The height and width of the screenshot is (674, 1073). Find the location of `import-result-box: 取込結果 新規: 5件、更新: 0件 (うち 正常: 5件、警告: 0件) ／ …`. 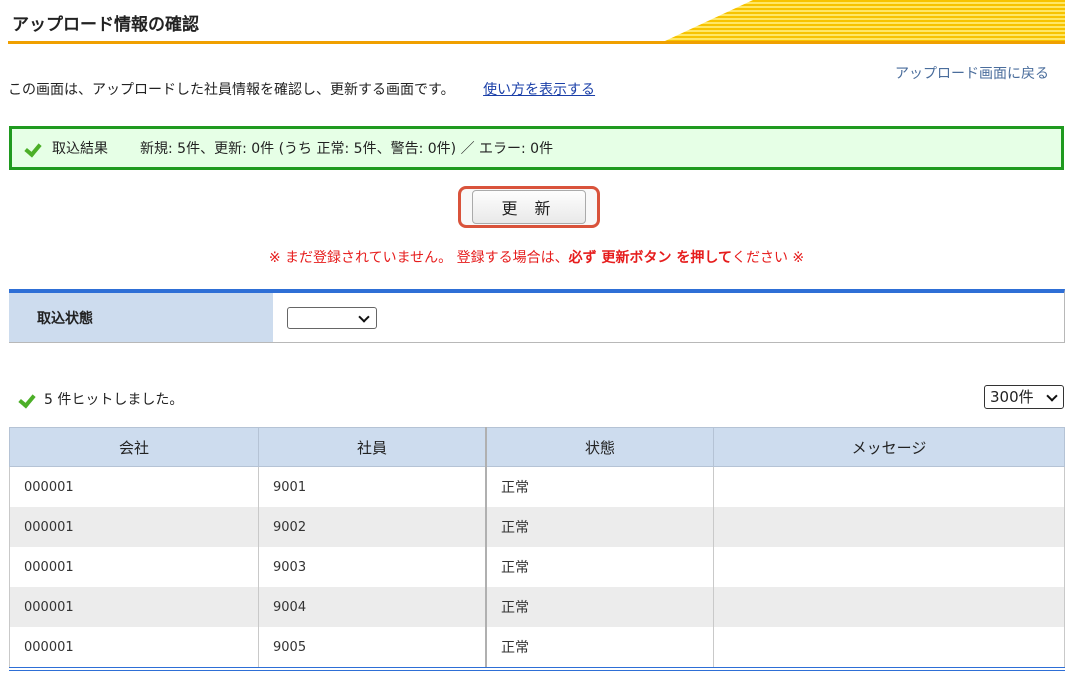

import-result-box: 取込結果 新規: 5件、更新: 0件 (うち 正常: 5件、警告: 0件) ／ … is located at coordinates (536, 148).